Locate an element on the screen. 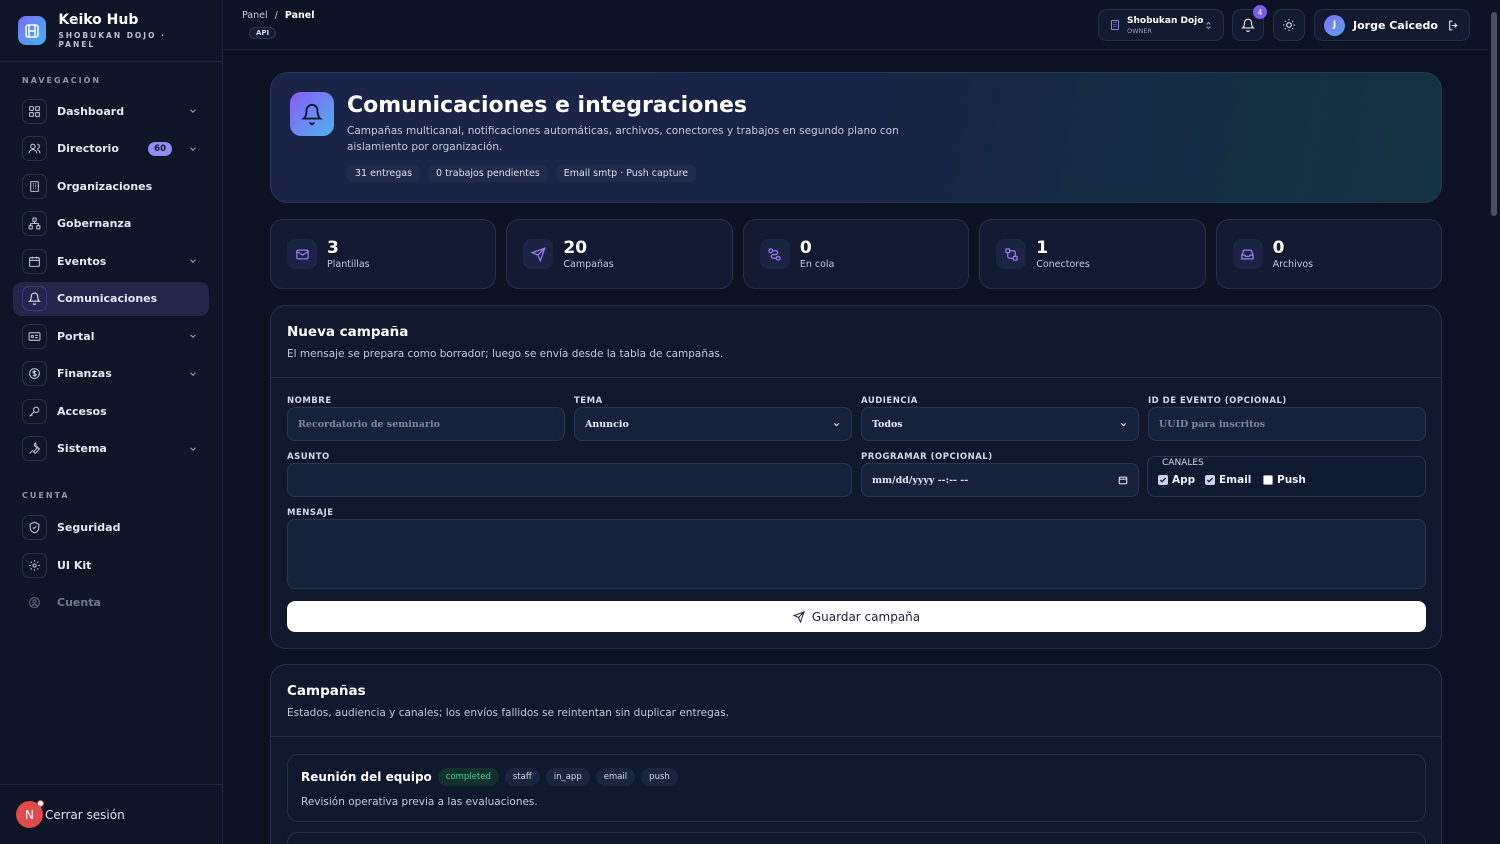 The image size is (1500, 844). name-label: NOMBRE is located at coordinates (309, 401).